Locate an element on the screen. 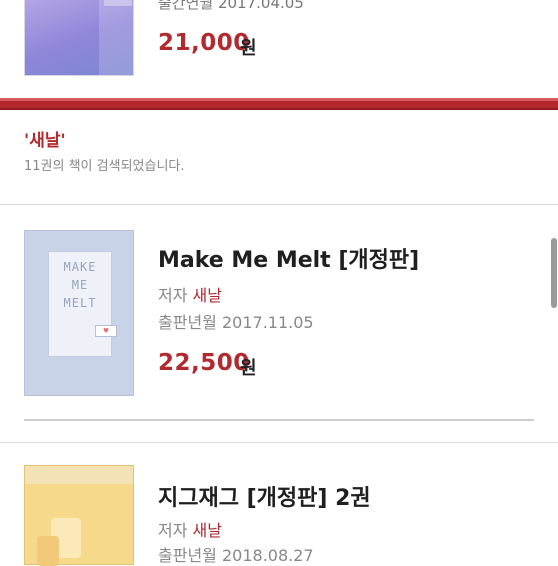 The height and width of the screenshot is (566, 558). header-separator is located at coordinates (279, 204).